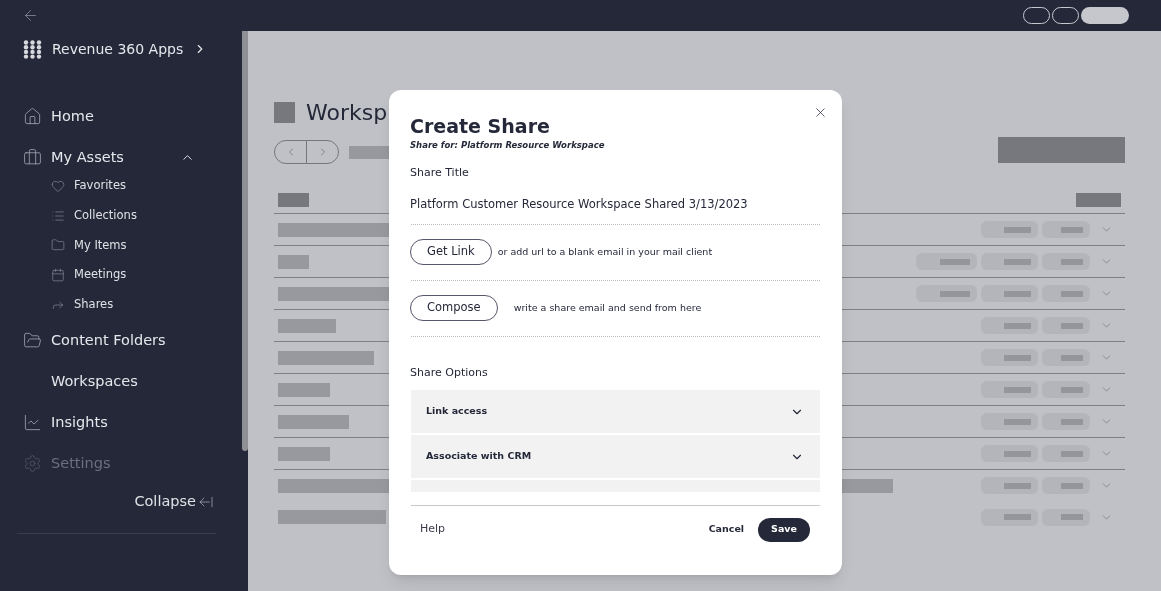  Describe the element at coordinates (245, 241) in the screenshot. I see `scrollbar-thumb` at that location.